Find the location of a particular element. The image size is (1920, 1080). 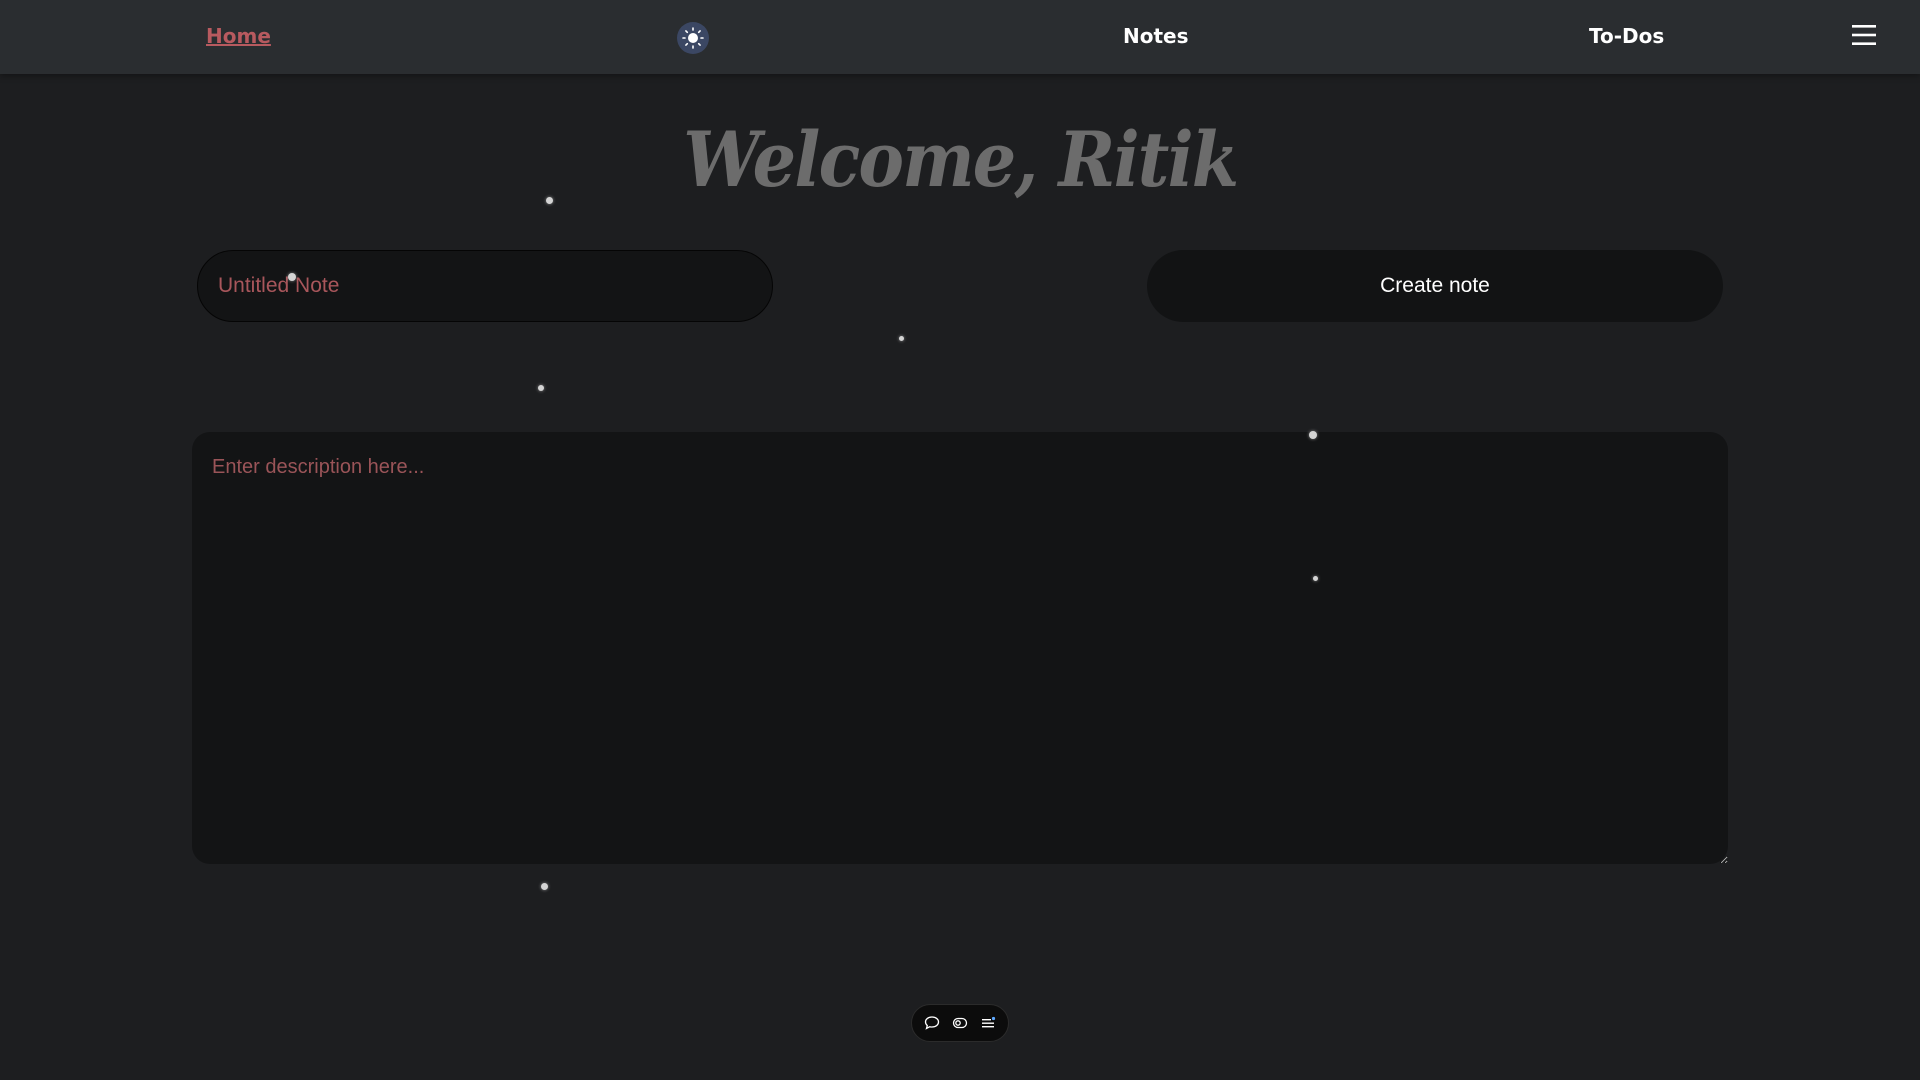

list-icon is located at coordinates (988, 1023).